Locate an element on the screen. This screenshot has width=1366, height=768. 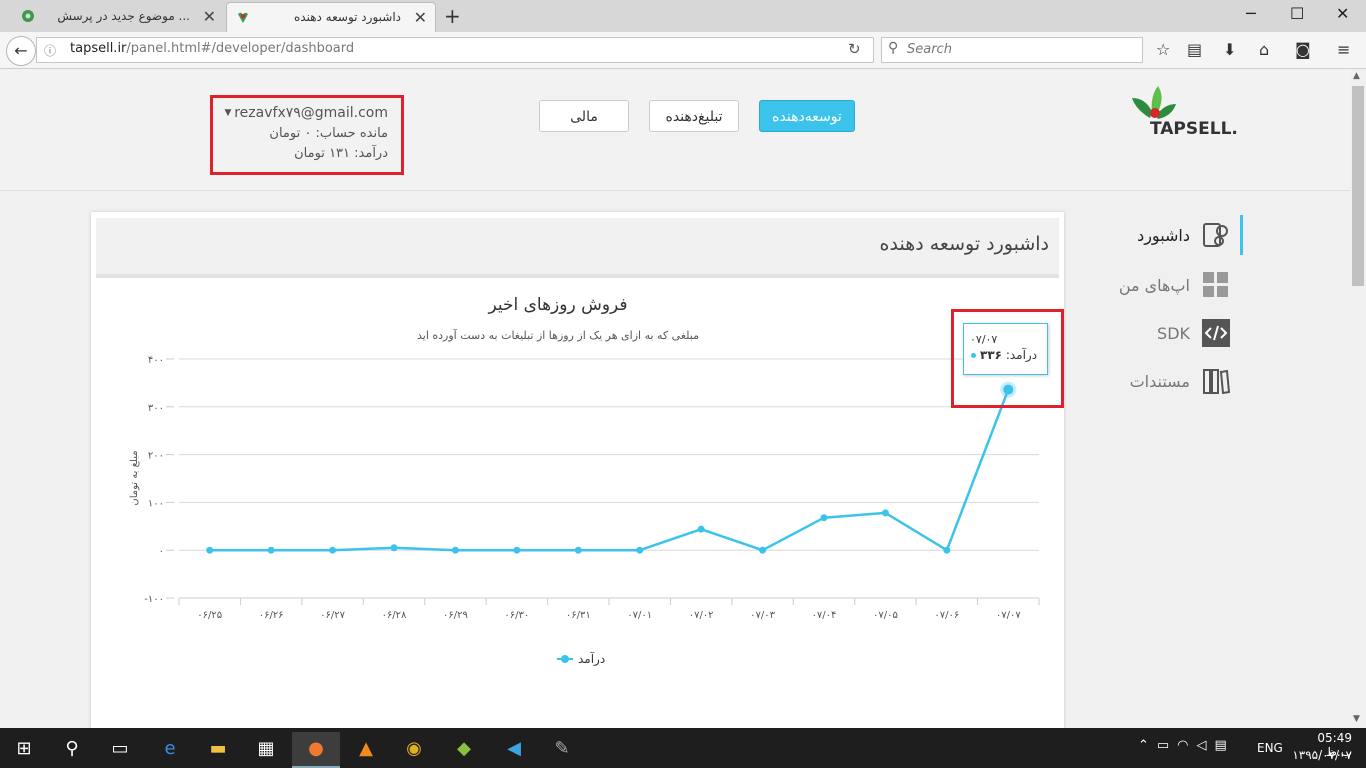
vlc-icon: ▲ is located at coordinates (366, 749).